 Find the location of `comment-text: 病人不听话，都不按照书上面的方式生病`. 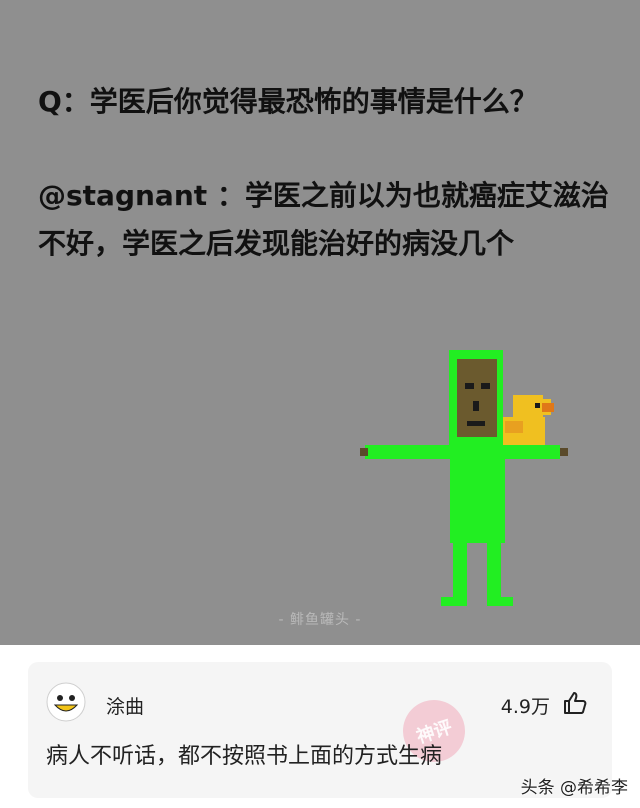

comment-text: 病人不听话，都不按照书上面的方式生病 is located at coordinates (244, 756).